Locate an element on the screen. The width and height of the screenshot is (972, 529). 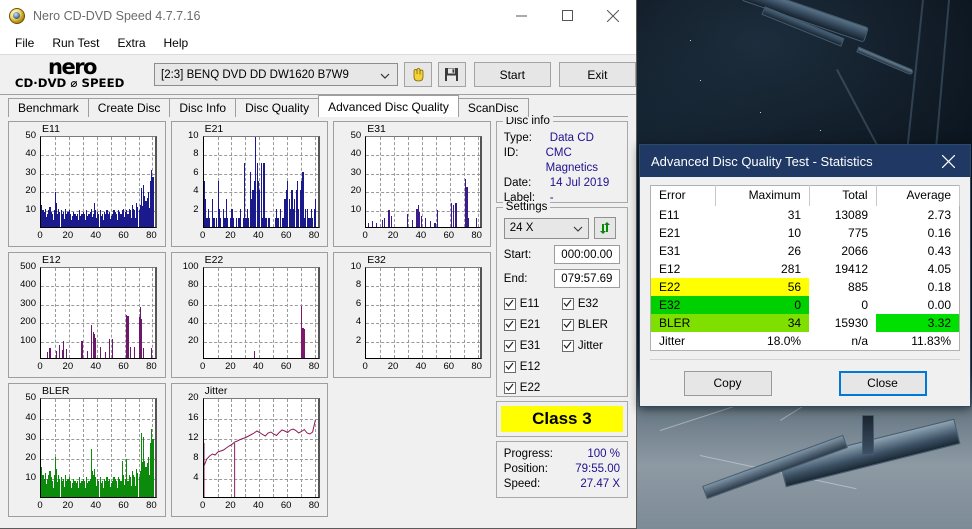
exit-button: Exit is located at coordinates (597, 74).